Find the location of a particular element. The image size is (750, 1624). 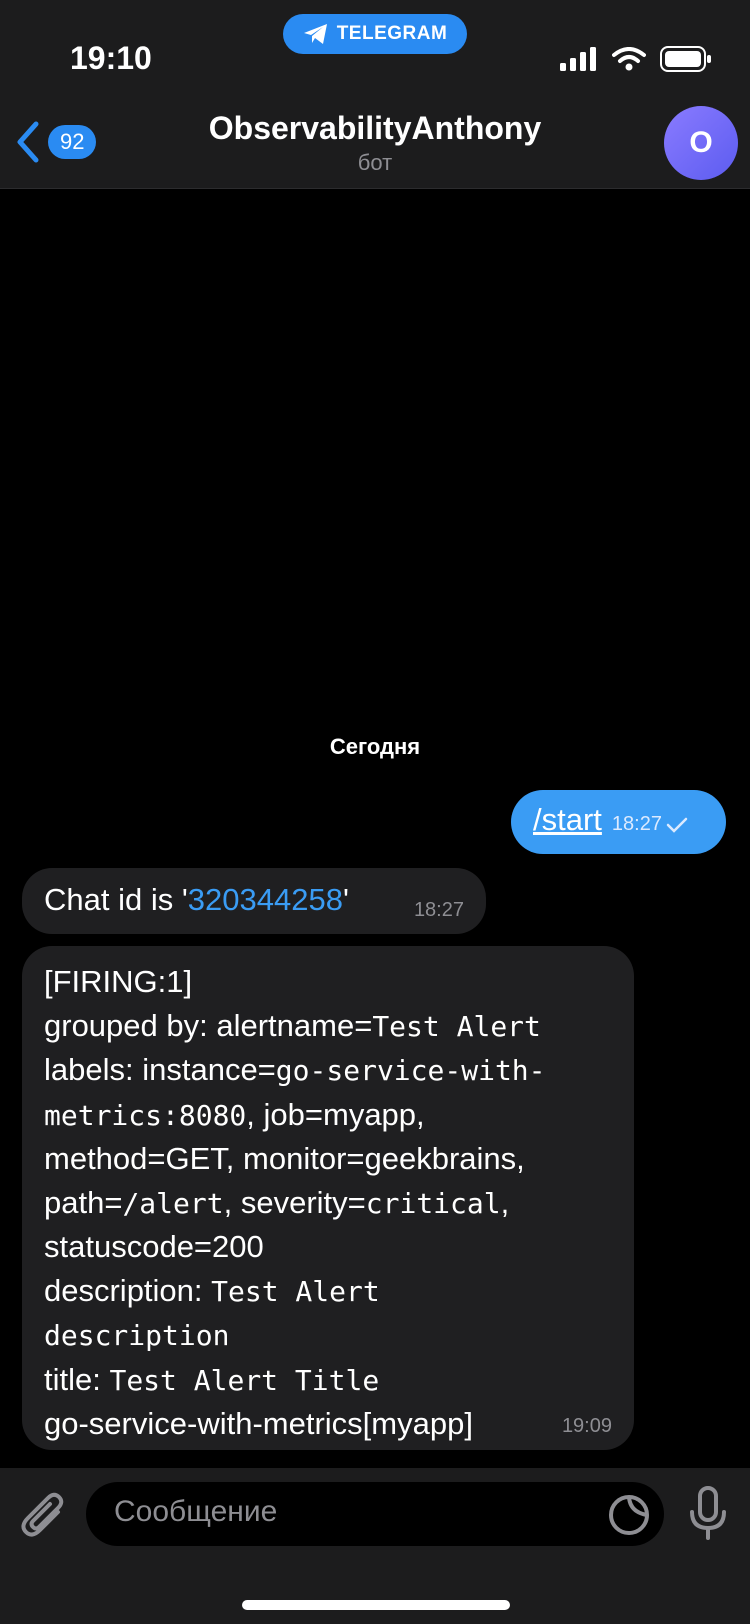

check-icon is located at coordinates (677, 825).